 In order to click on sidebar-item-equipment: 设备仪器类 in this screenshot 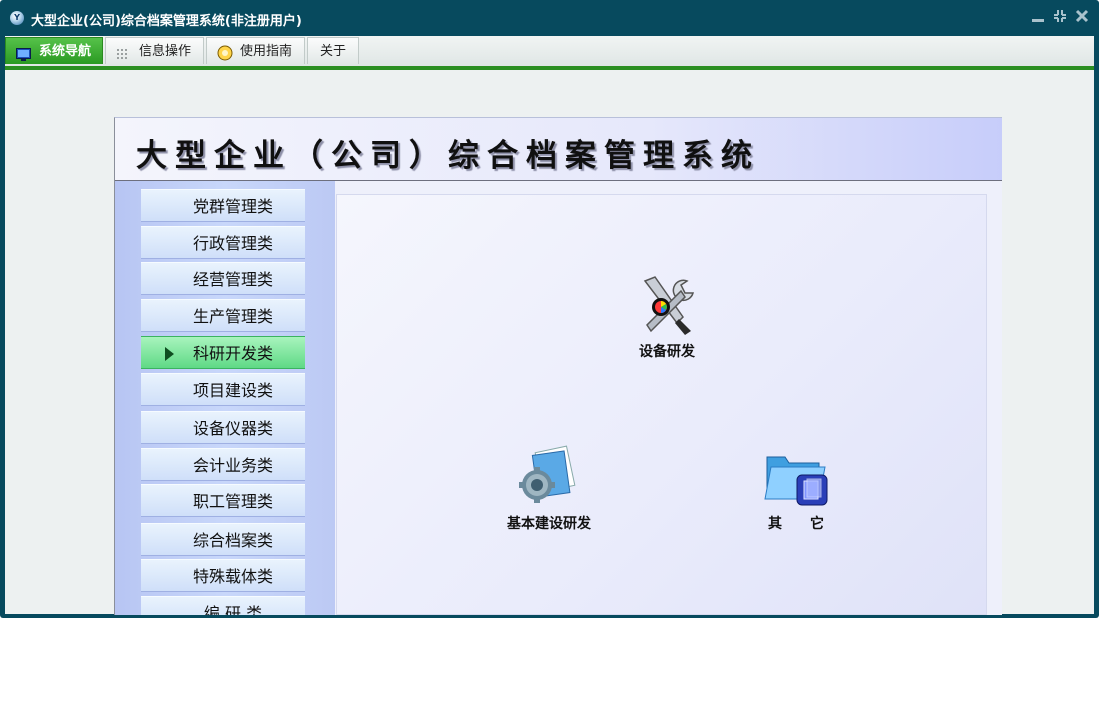, I will do `click(223, 427)`.